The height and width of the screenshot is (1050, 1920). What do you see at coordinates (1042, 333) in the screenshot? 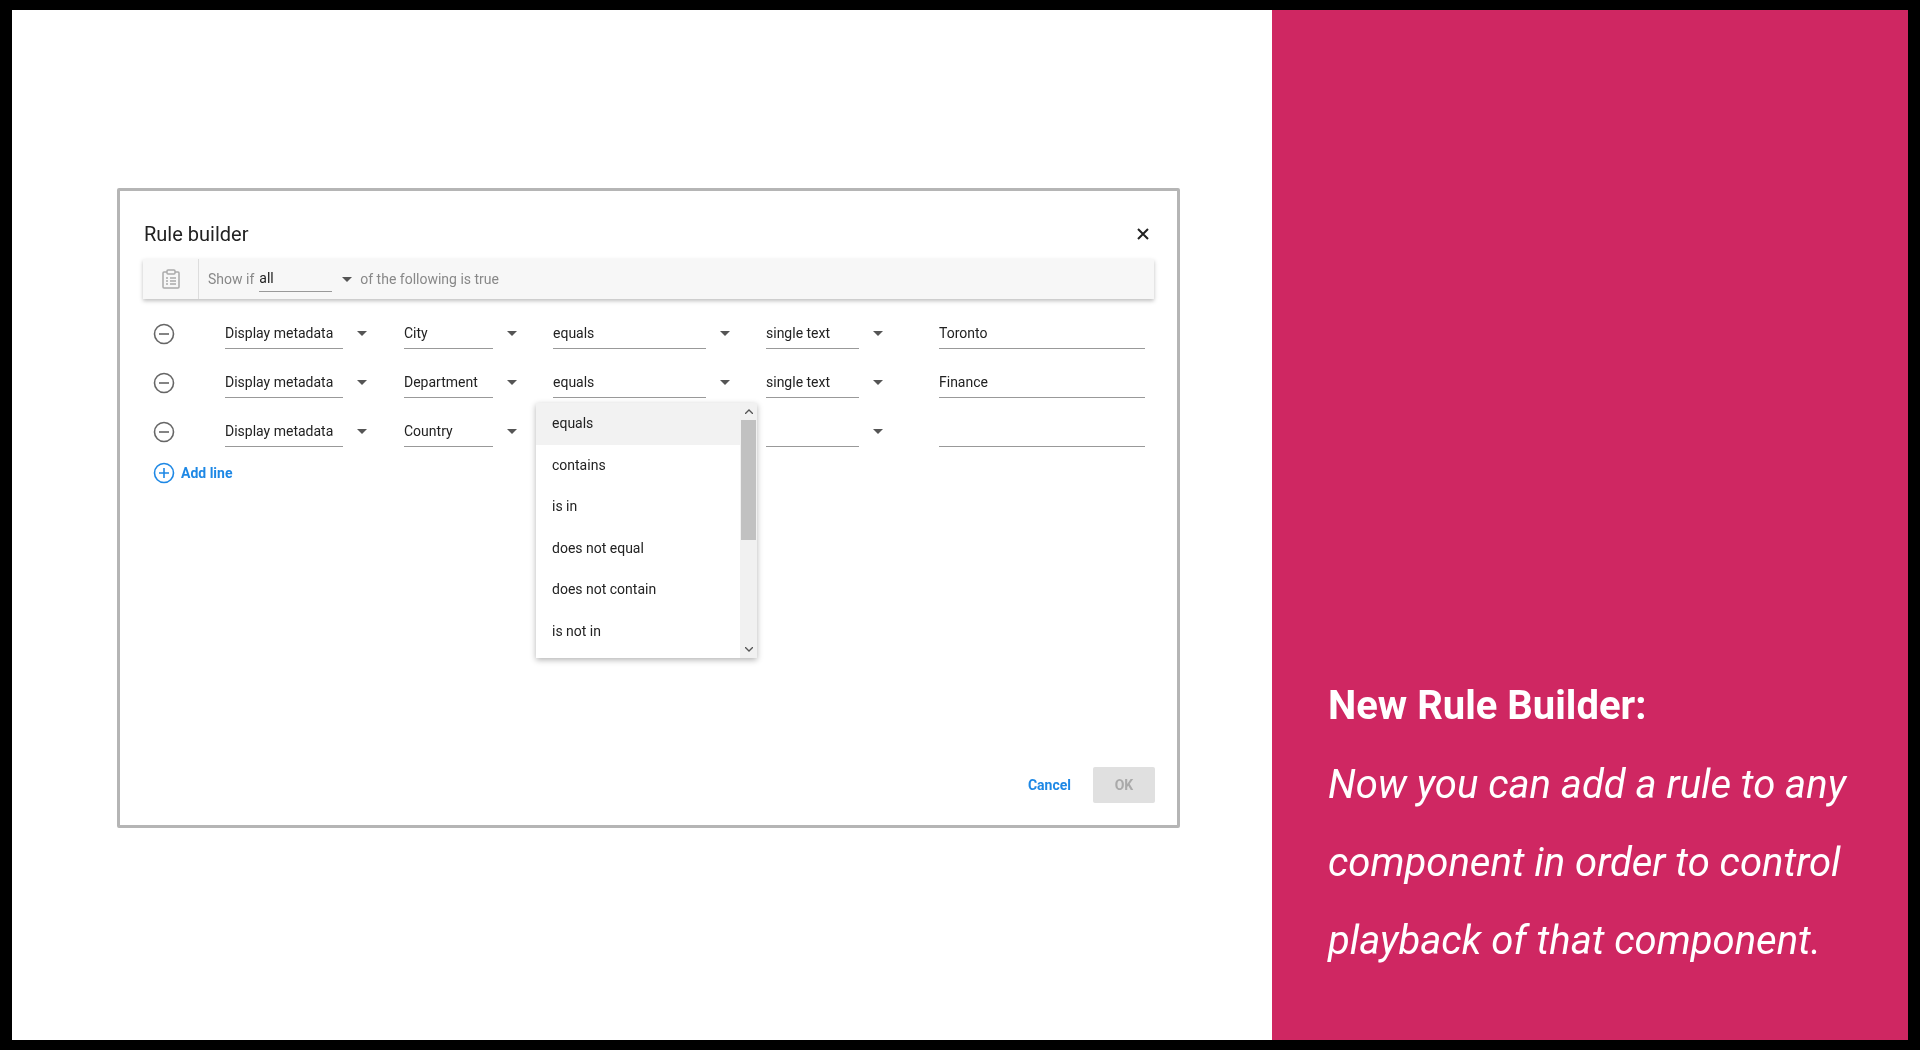
I see `text-field: Toronto` at bounding box center [1042, 333].